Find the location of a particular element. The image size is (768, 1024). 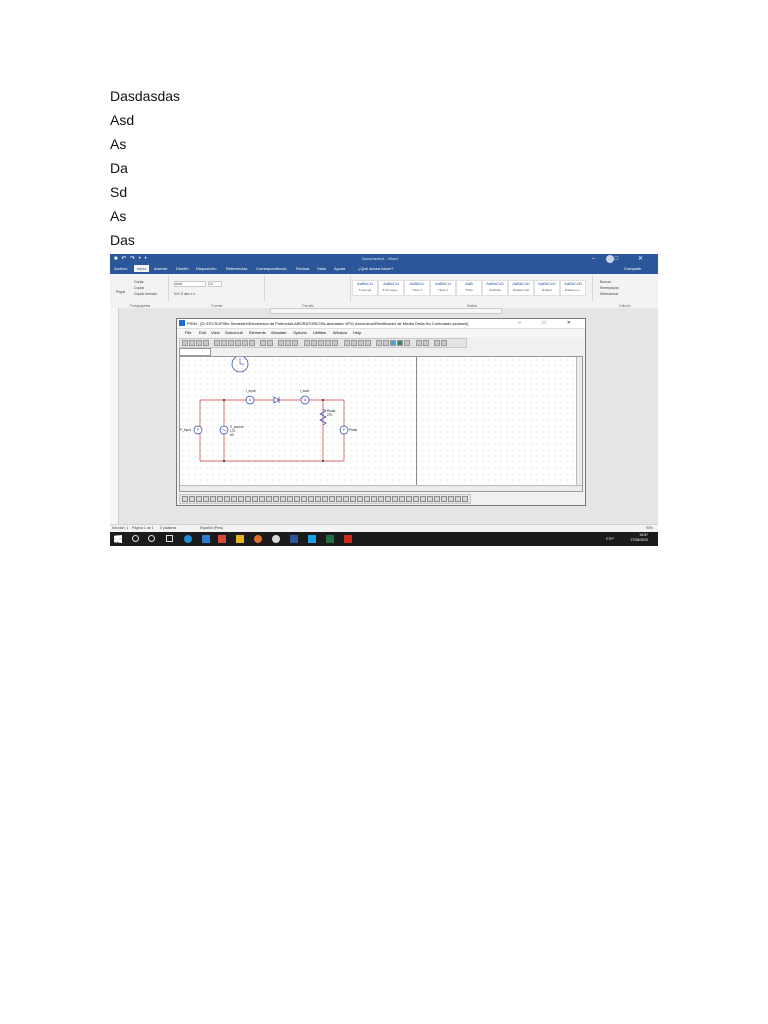

tab-inicio: Inicio is located at coordinates (142, 268).